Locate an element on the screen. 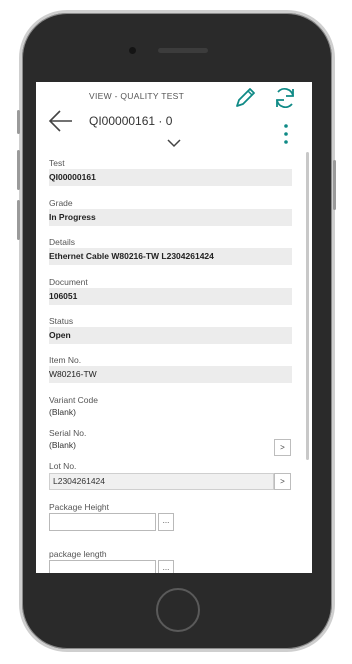 This screenshot has width=352, height=664. lot-no-field: L2304261424 is located at coordinates (161, 481).